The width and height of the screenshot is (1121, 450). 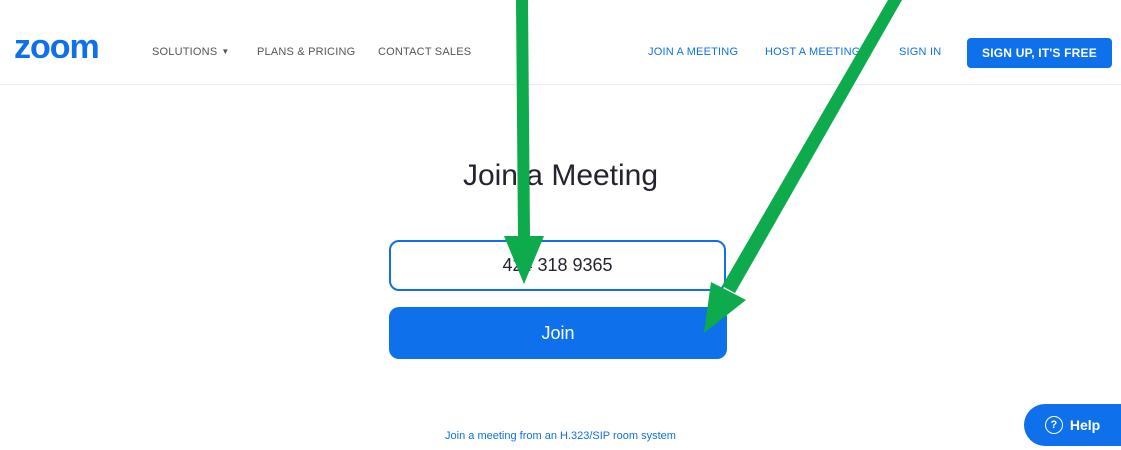 What do you see at coordinates (560, 175) in the screenshot?
I see `page-title: Join a Meeting` at bounding box center [560, 175].